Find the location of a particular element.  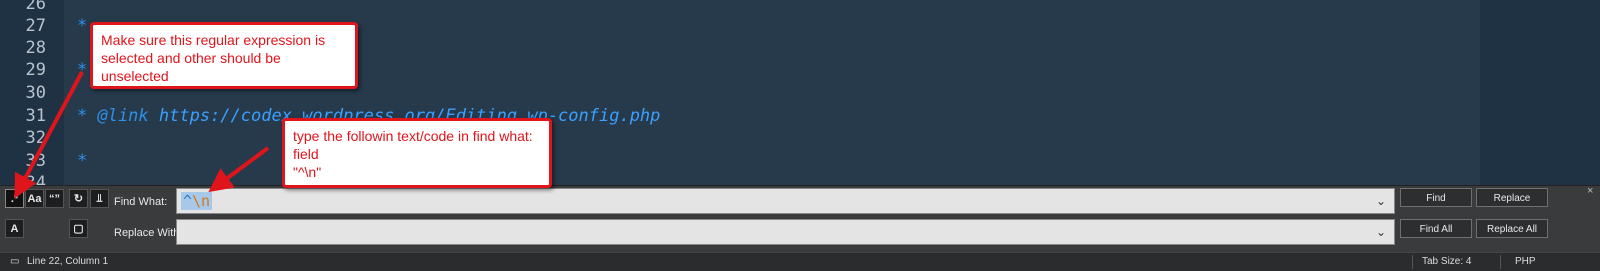

line-number: 28 is located at coordinates (35, 48).